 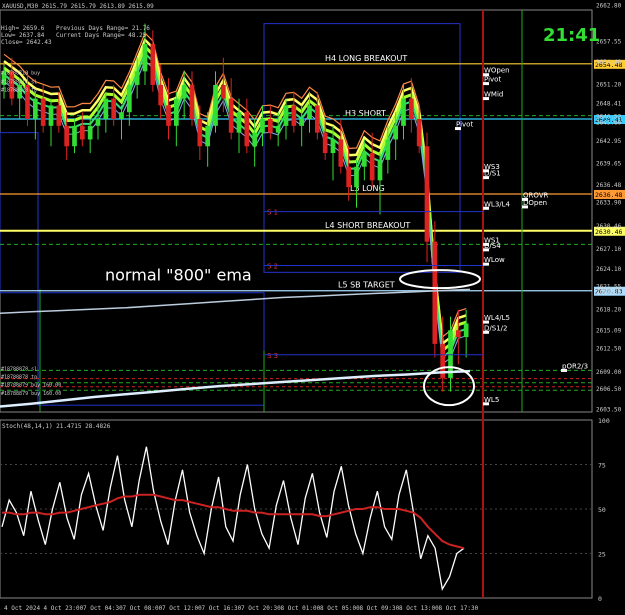 What do you see at coordinates (609, 123) in the screenshot?
I see `y-tick-label: 2645.60` at bounding box center [609, 123].